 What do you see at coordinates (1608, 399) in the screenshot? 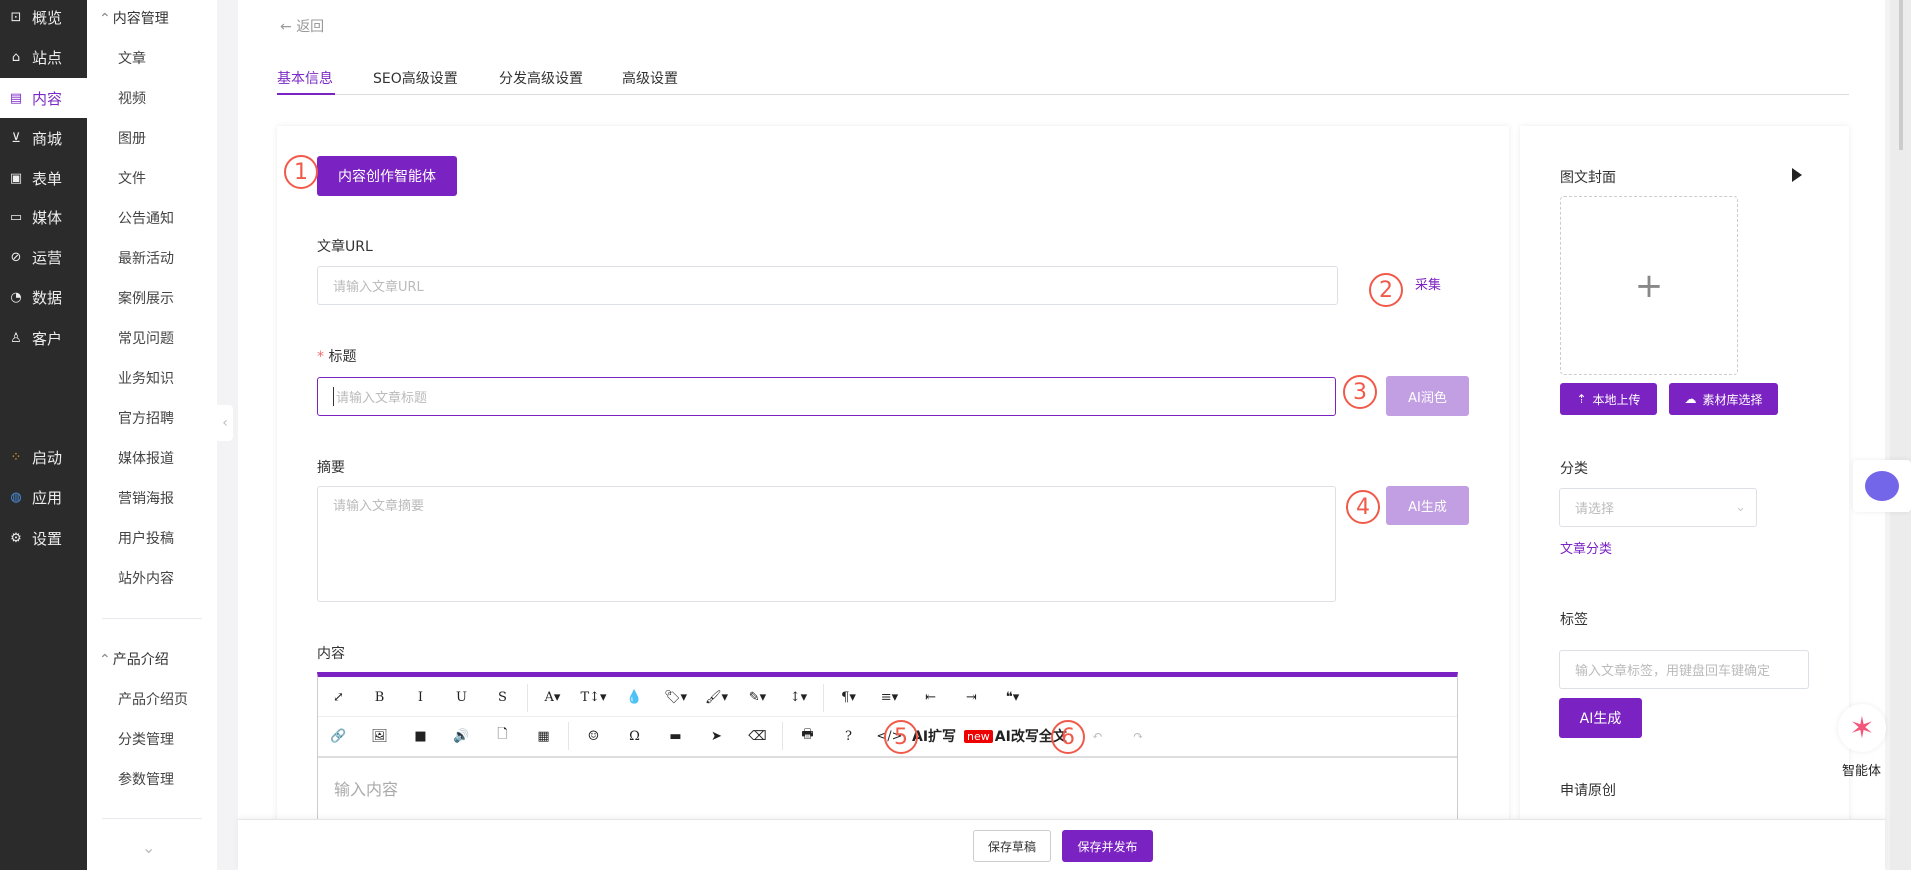
I see `local-upload-button: ⇡ 本地上传` at bounding box center [1608, 399].